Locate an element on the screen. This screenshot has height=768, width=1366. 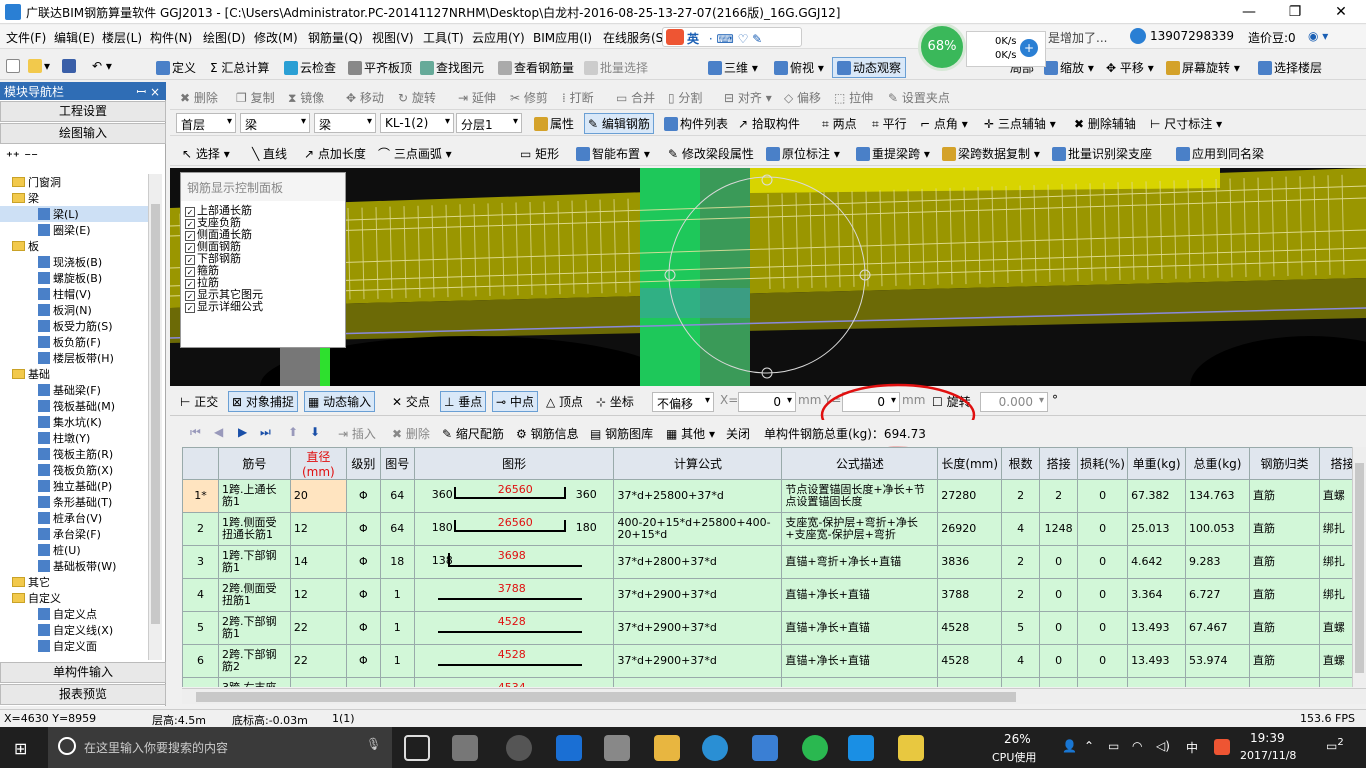
tray-expand-icon: ⌃ is located at coordinates (1089, 746).